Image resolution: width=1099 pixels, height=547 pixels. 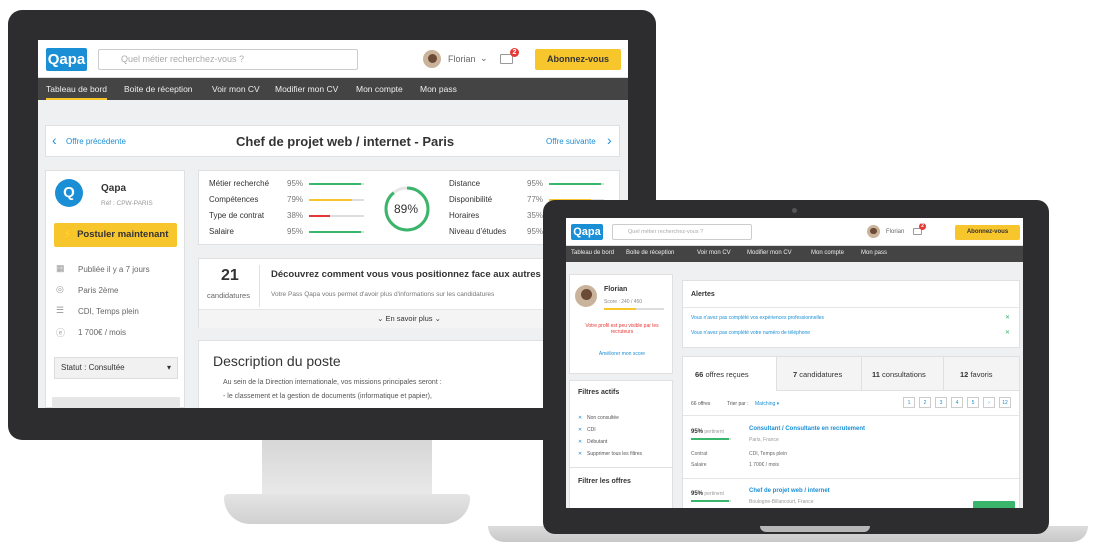 What do you see at coordinates (60, 268) in the screenshot?
I see `calendar-icon: ▦` at bounding box center [60, 268].